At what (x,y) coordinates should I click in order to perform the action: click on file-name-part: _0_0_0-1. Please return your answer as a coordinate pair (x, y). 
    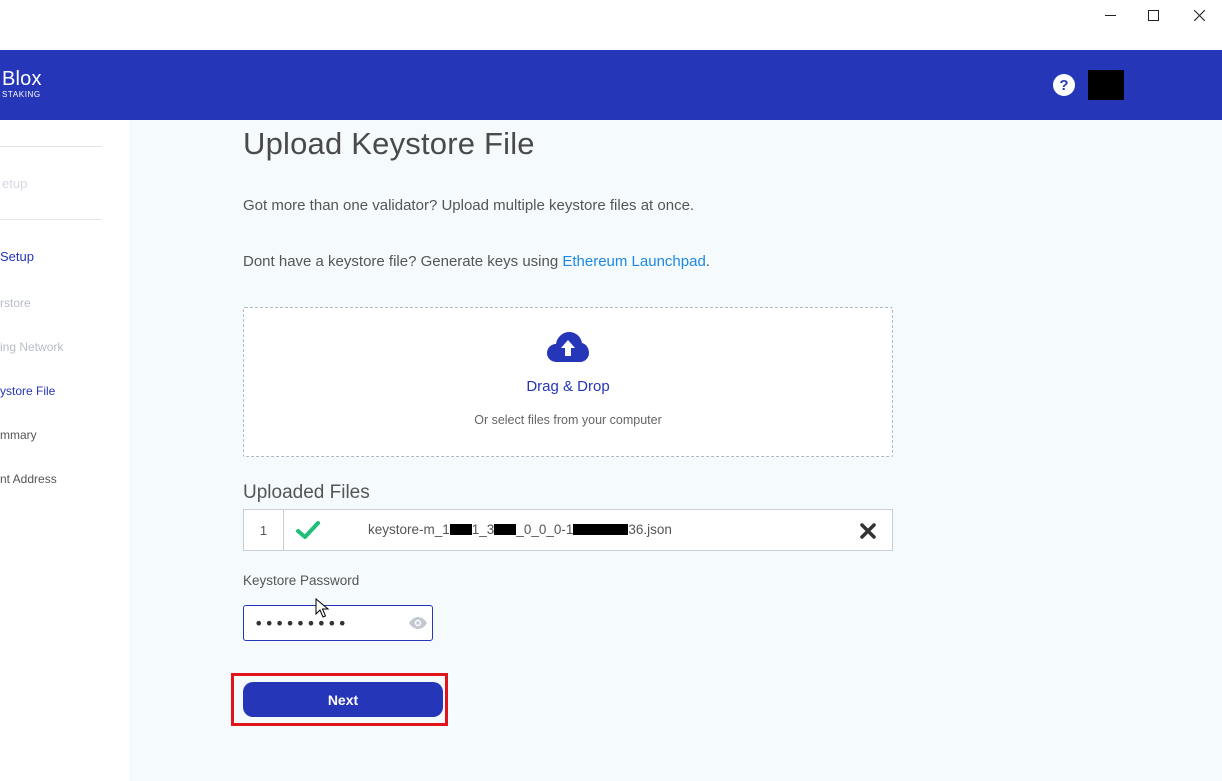
    Looking at the image, I should click on (545, 529).